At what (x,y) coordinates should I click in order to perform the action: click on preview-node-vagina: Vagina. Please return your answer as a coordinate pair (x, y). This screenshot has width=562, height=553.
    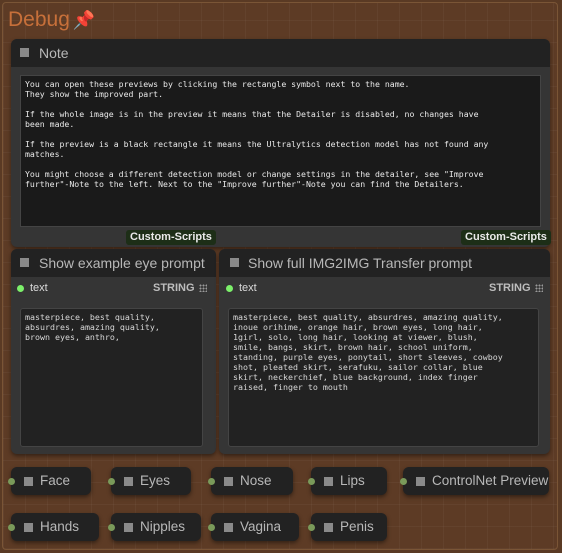
    Looking at the image, I should click on (253, 527).